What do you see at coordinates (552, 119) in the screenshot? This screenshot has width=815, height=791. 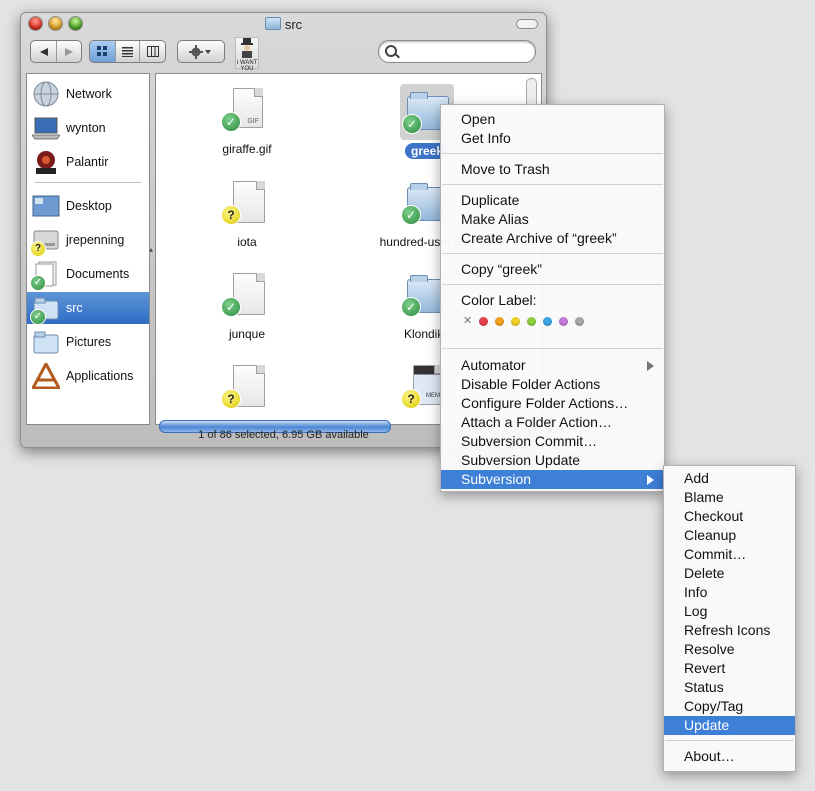 I see `menu-item-open: Open` at bounding box center [552, 119].